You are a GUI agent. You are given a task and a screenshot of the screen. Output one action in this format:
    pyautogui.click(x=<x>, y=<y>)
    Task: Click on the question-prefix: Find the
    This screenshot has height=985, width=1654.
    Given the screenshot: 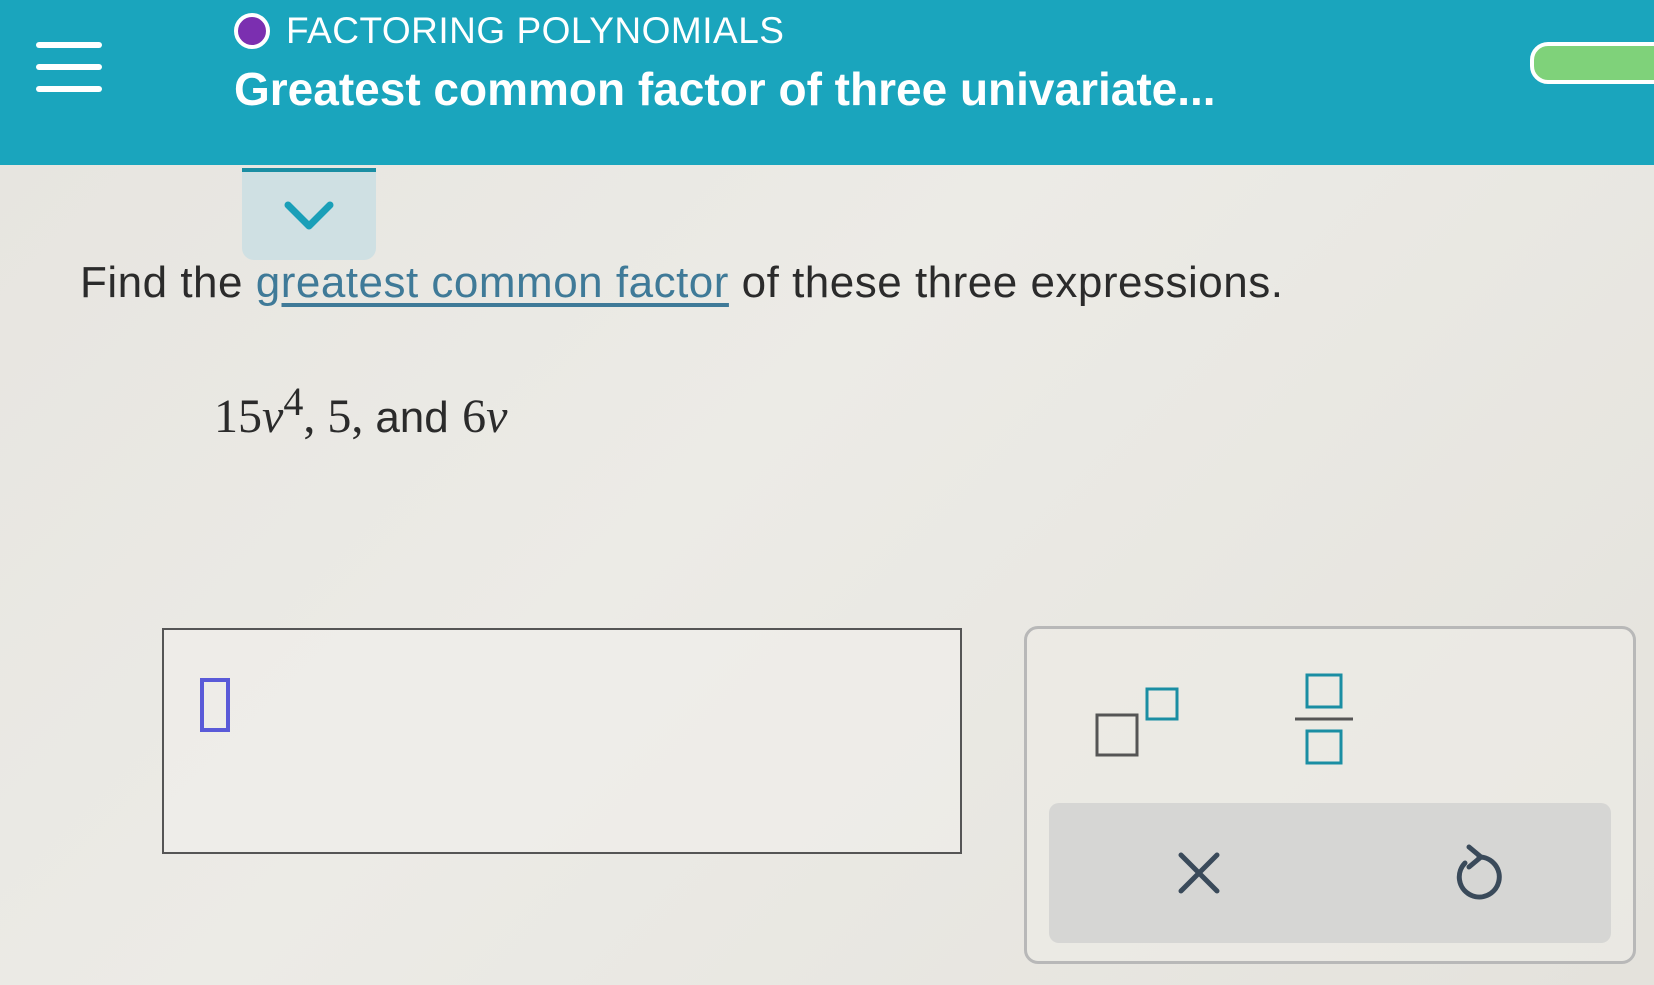 What is the action you would take?
    pyautogui.click(x=161, y=282)
    